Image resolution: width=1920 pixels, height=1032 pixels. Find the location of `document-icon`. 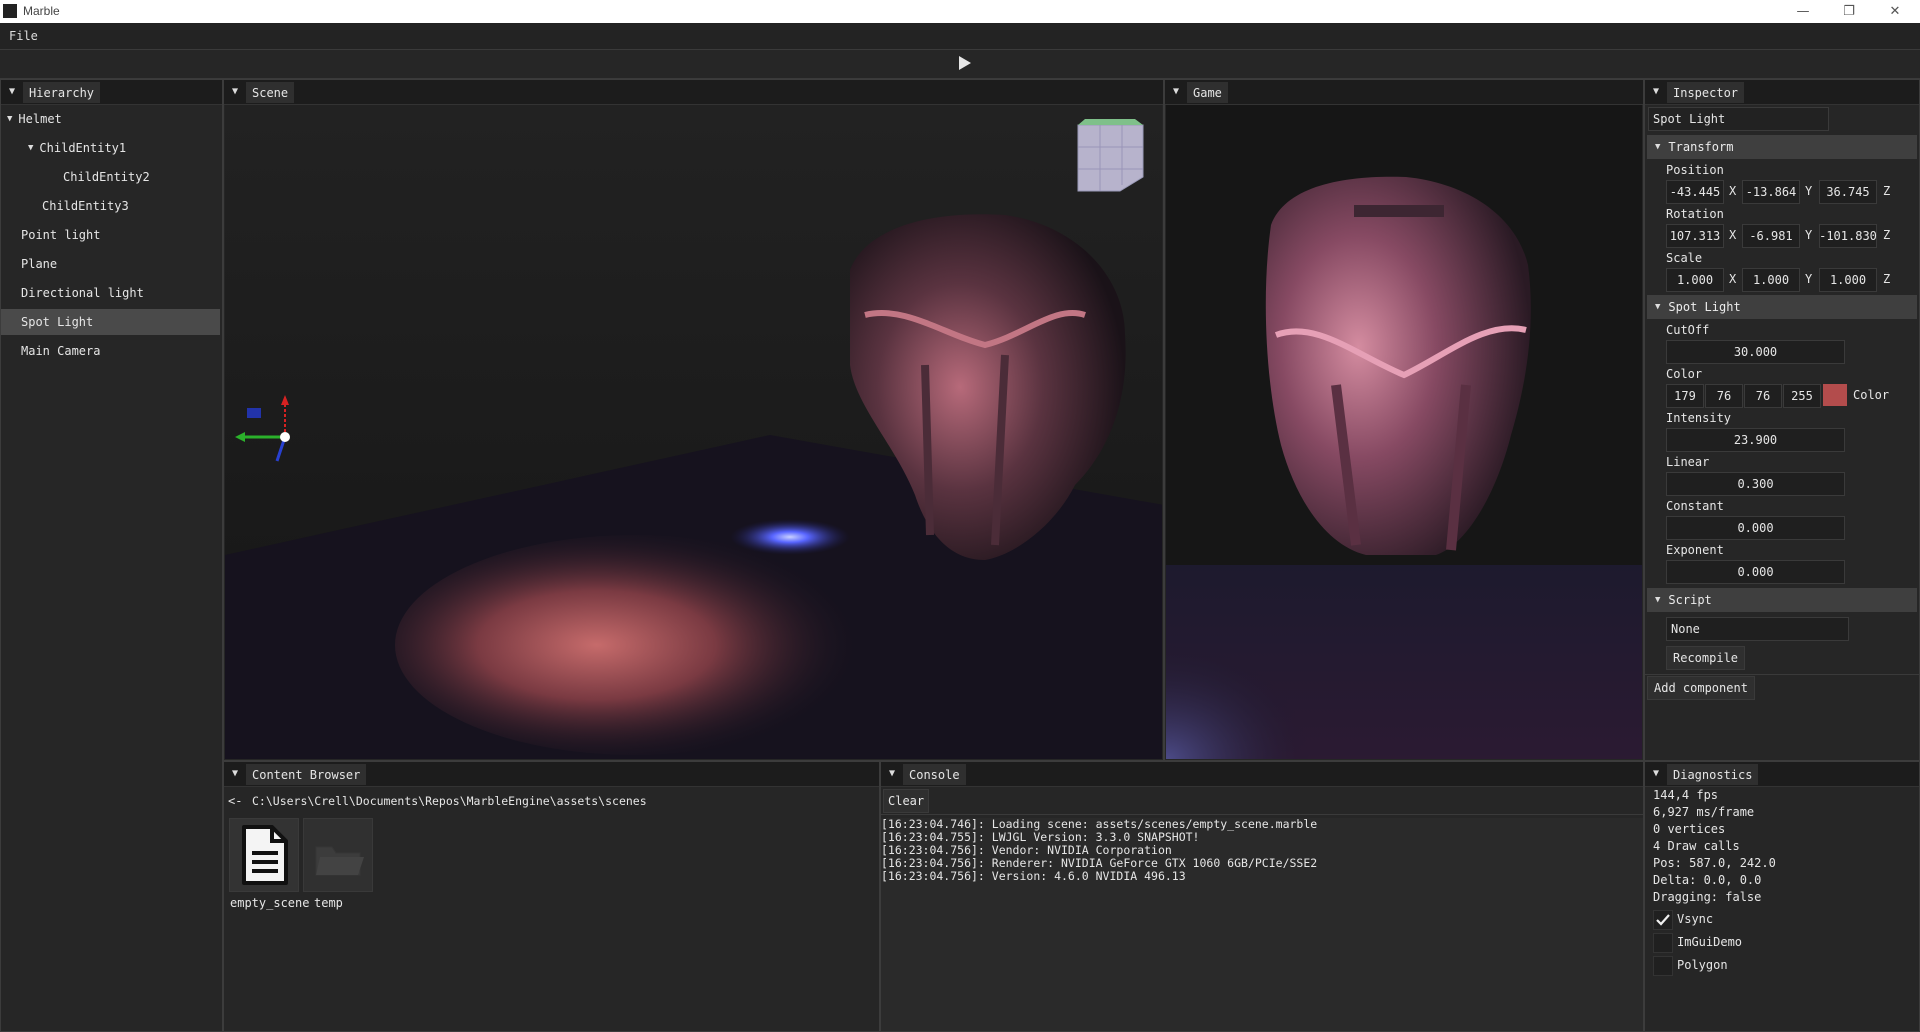

document-icon is located at coordinates (265, 855).